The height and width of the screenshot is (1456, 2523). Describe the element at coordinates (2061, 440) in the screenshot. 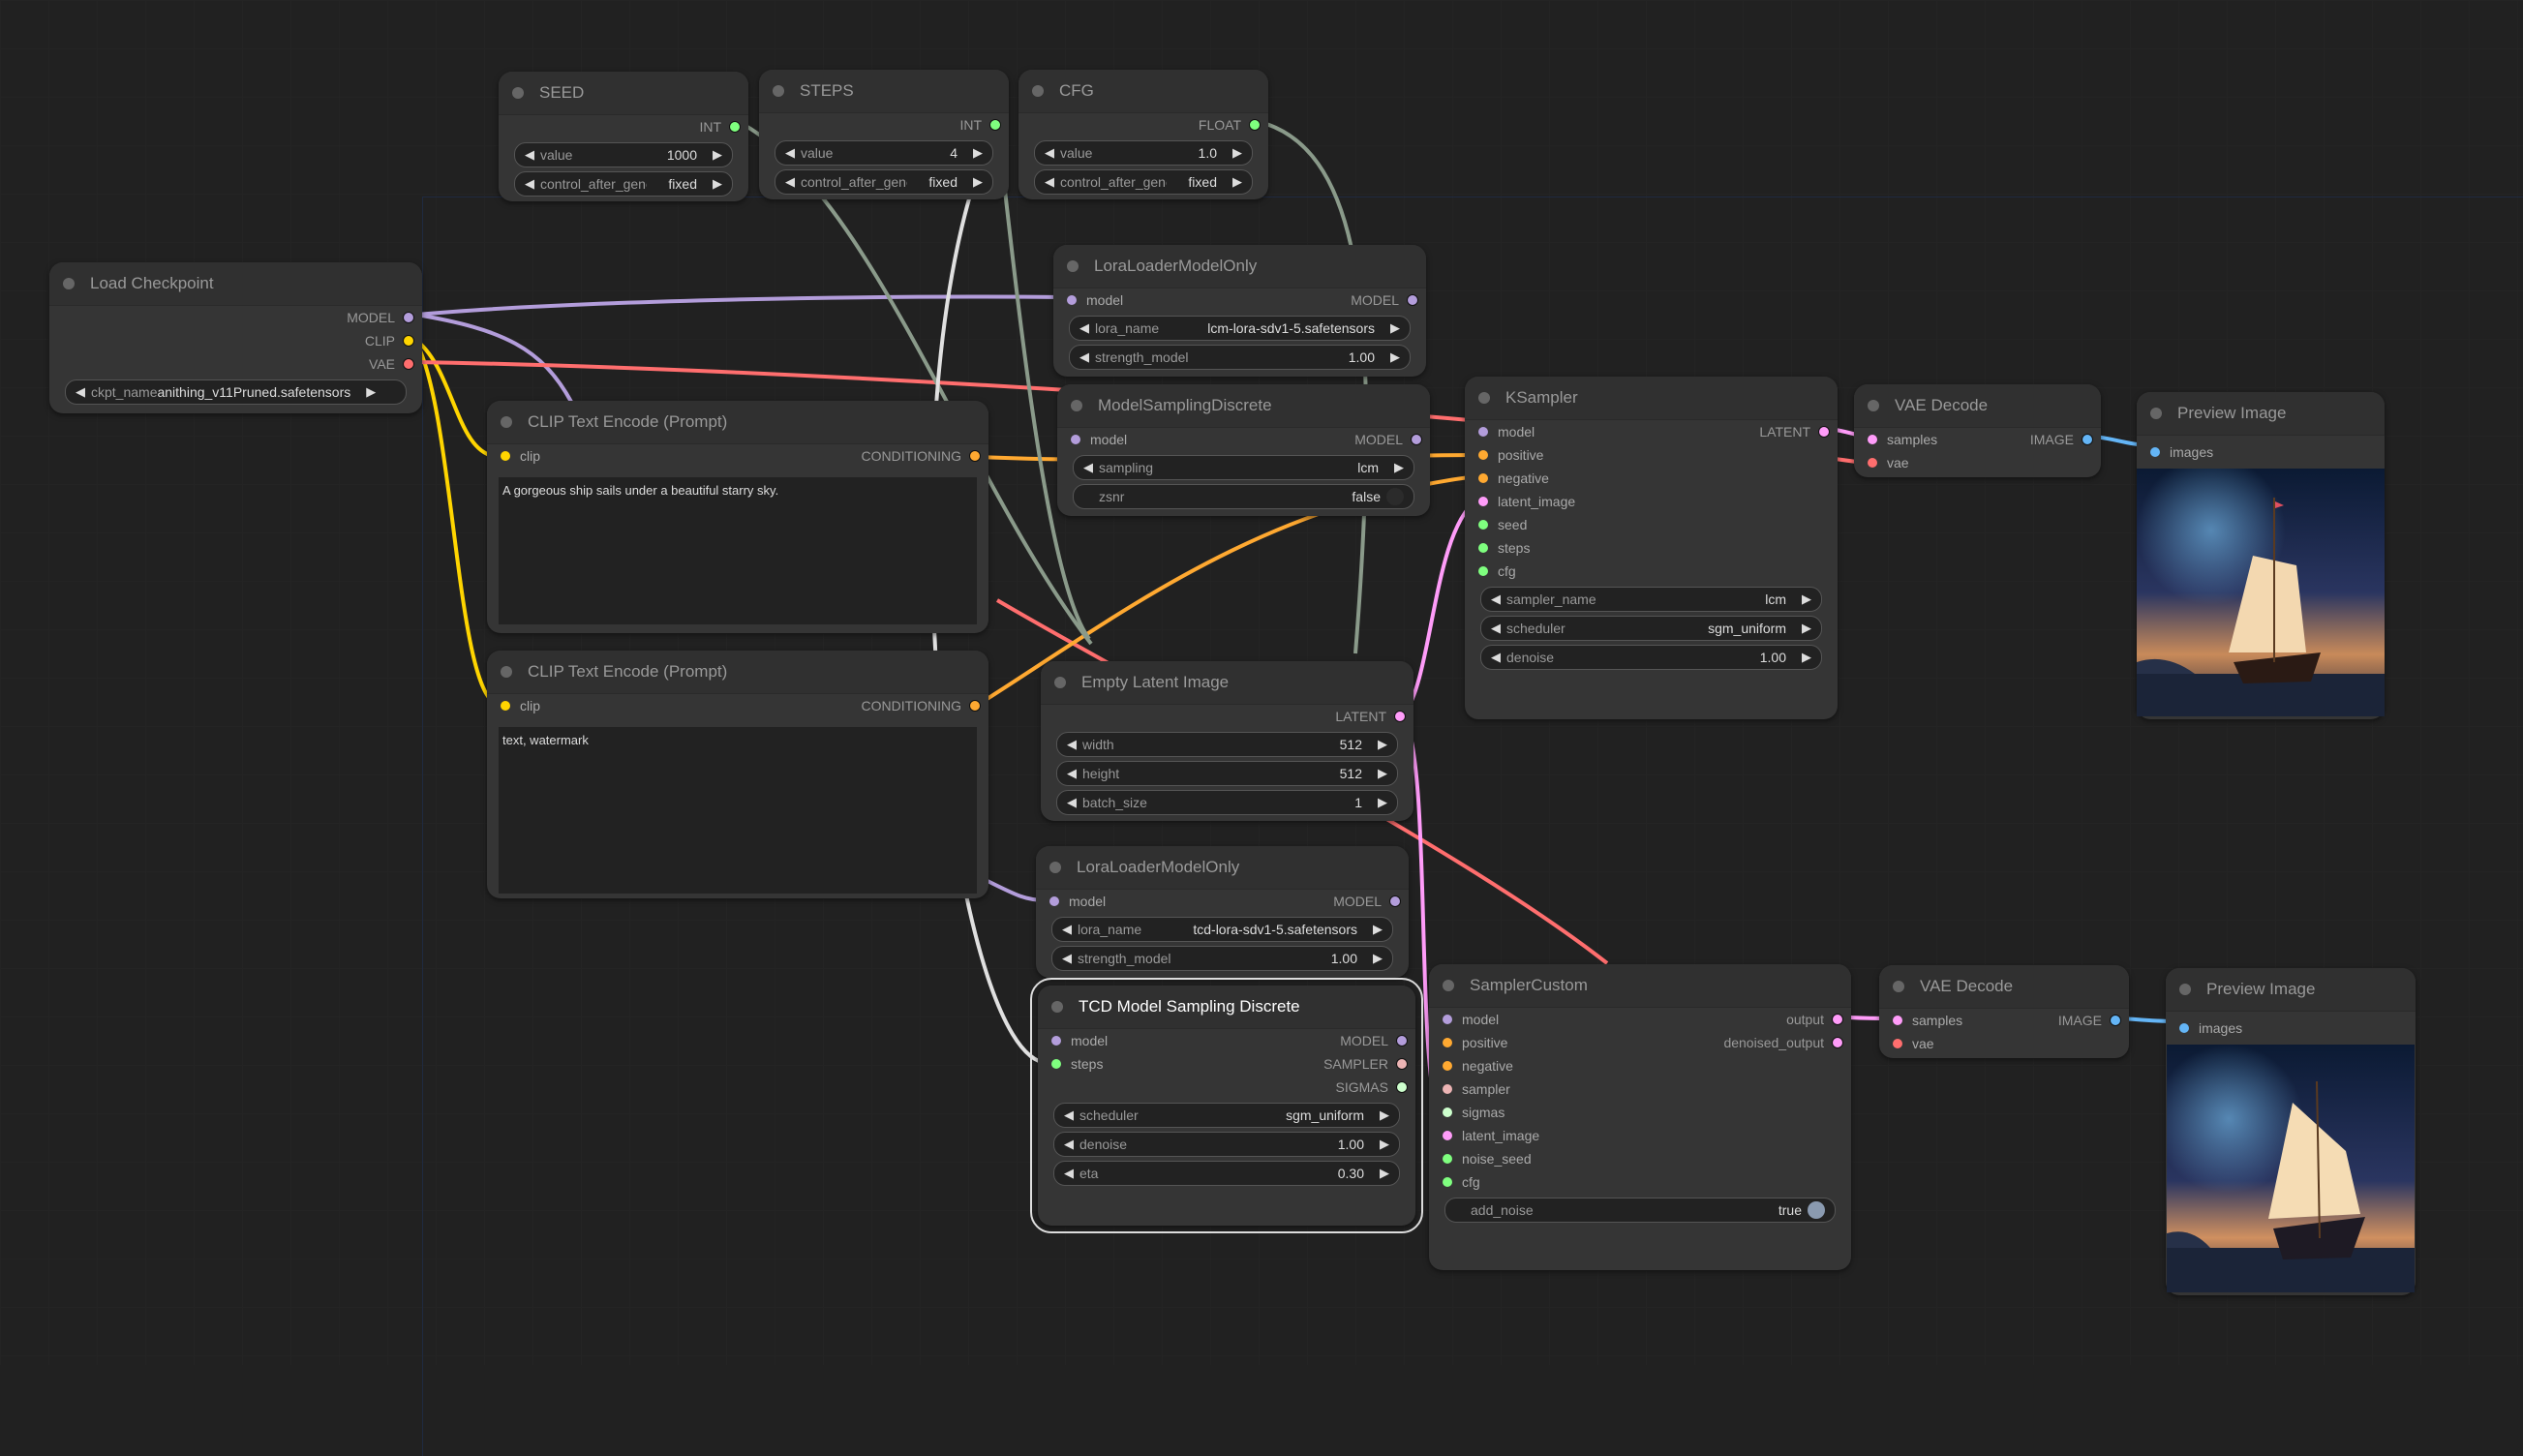

I see `output-image: IMAGE` at that location.